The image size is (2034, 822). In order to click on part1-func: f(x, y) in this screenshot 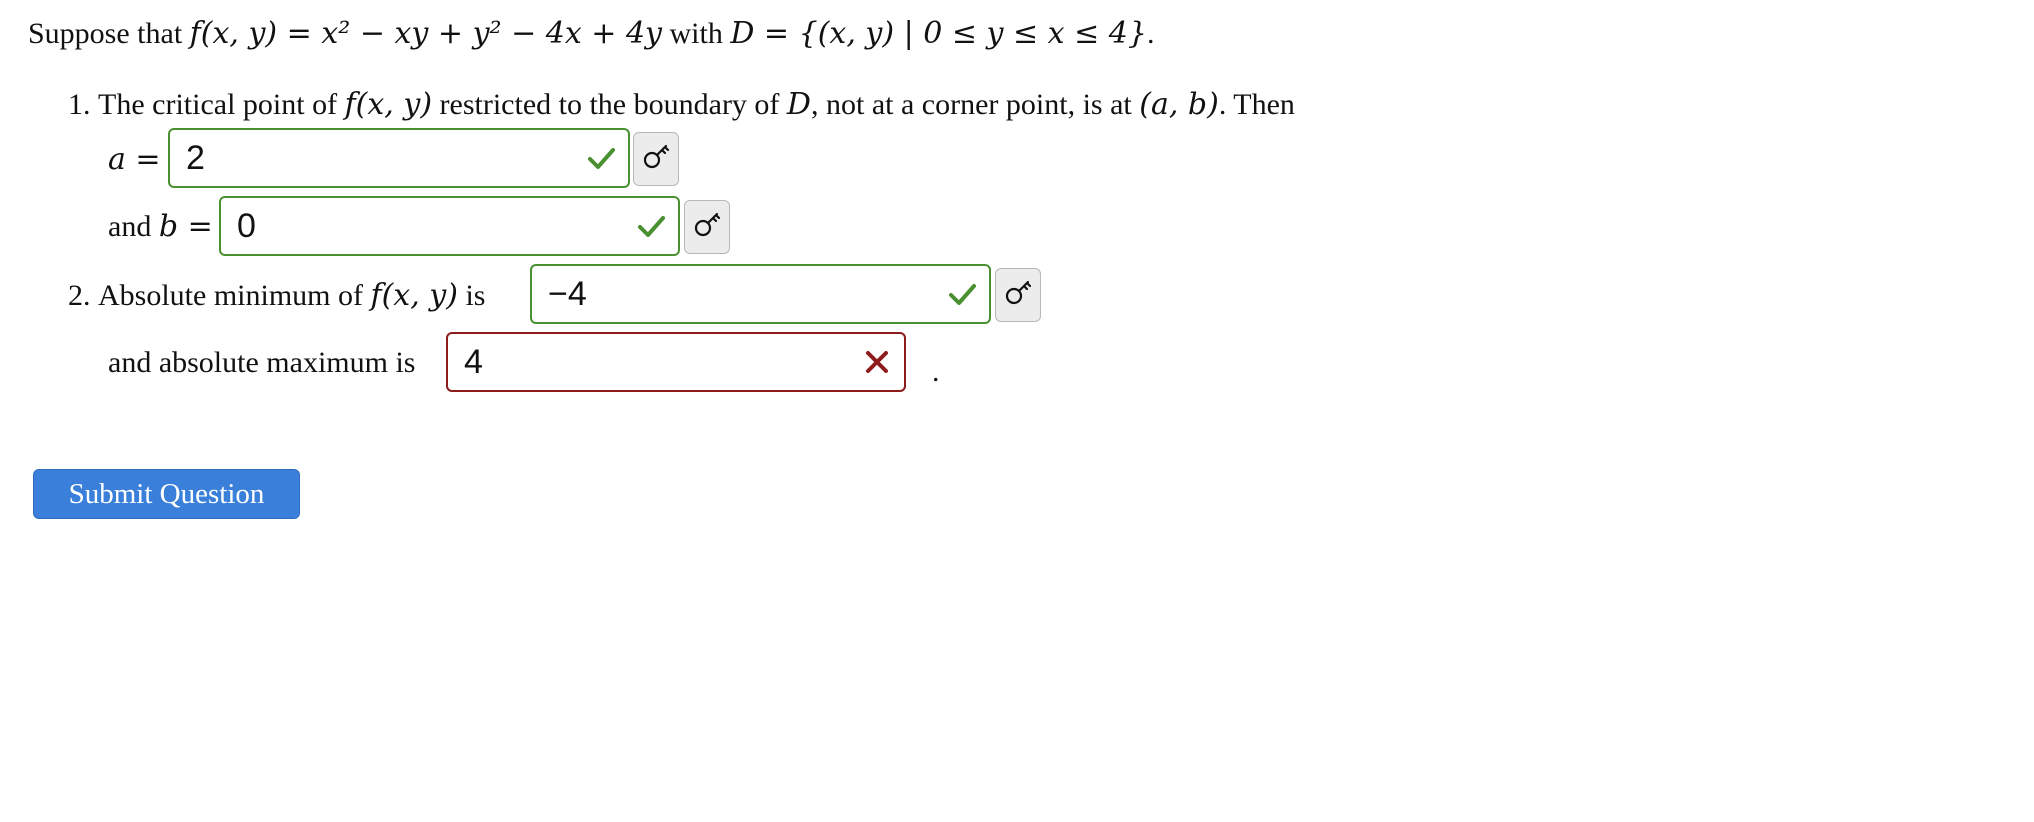, I will do `click(388, 104)`.